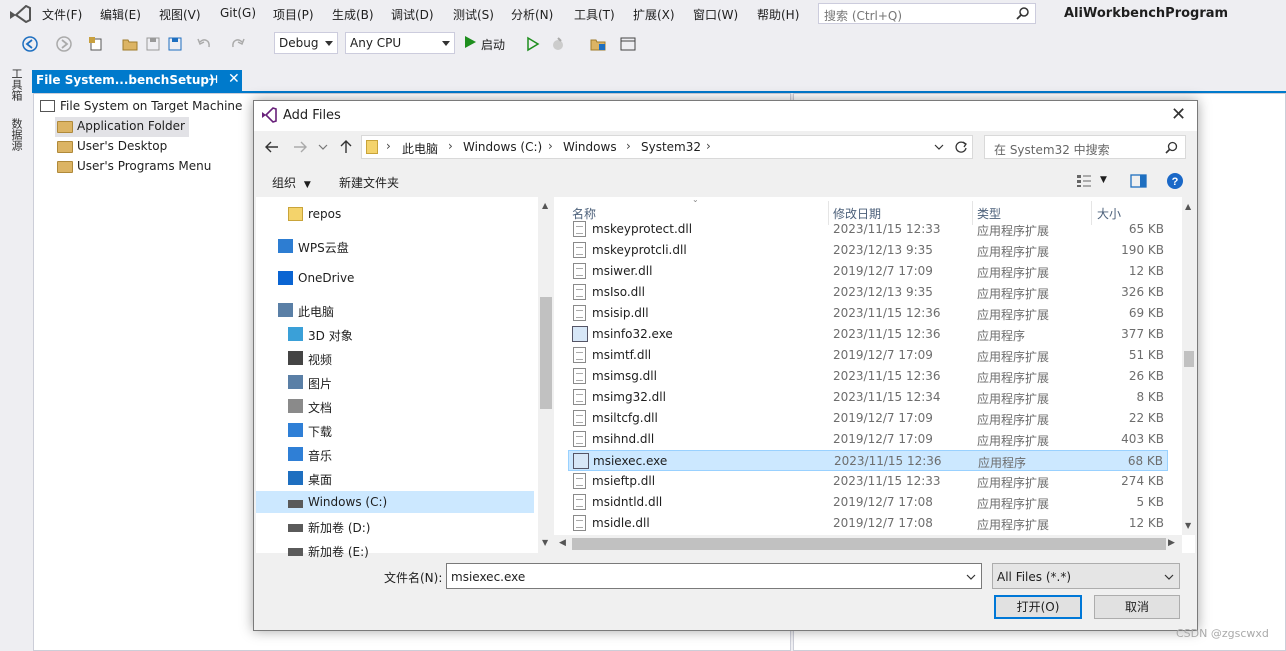  I want to click on file-row: msisip.dll 2023/11/15 12:36 应用程序扩展 69 KB, so click(868, 313).